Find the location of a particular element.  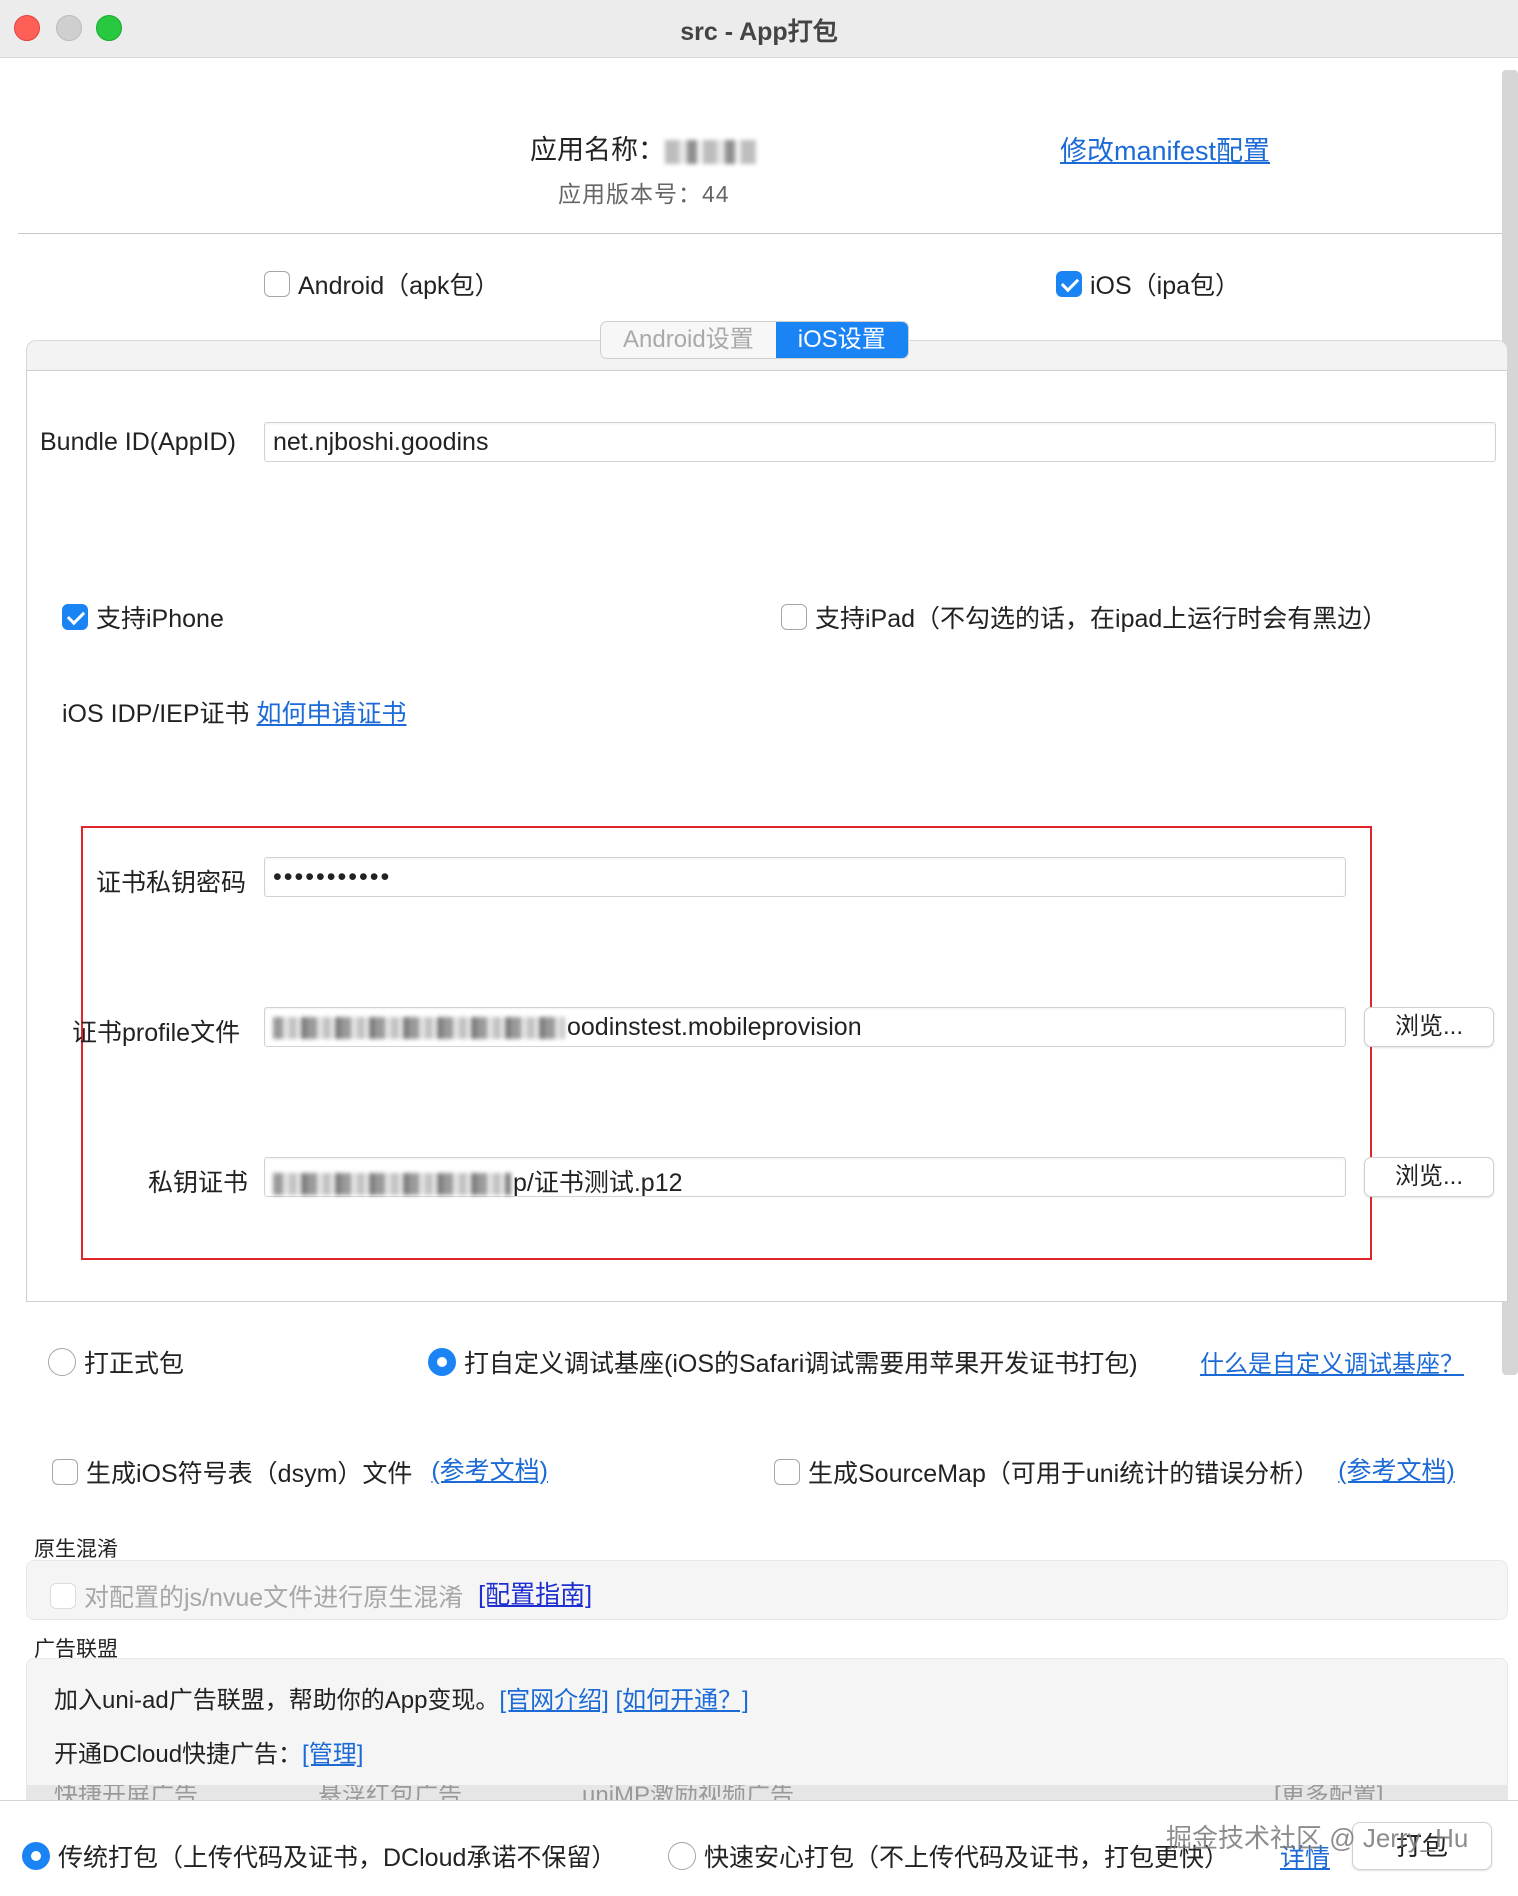

traditional-pack-label: 传统打包（上传代码及证书，DCloud承诺不保留） is located at coordinates (337, 1858).